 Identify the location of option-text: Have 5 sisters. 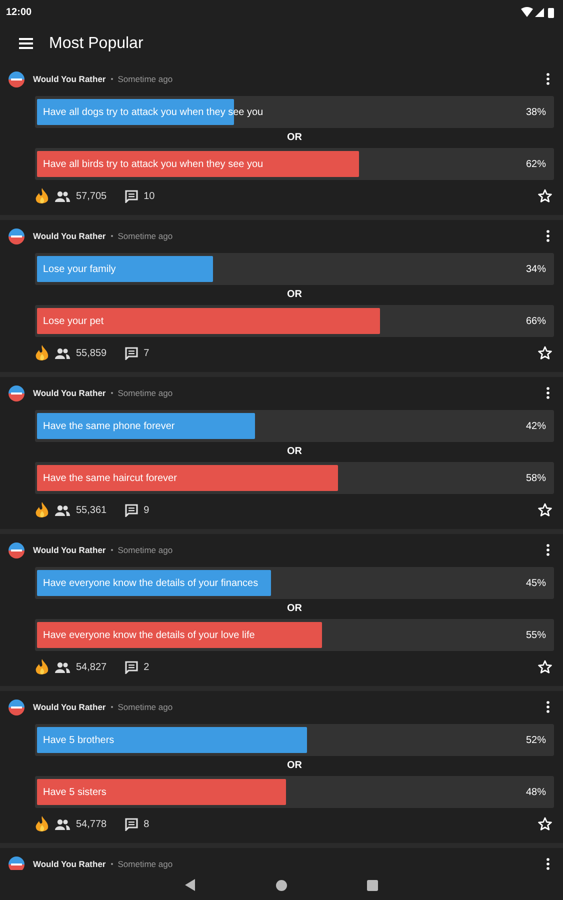
(74, 792).